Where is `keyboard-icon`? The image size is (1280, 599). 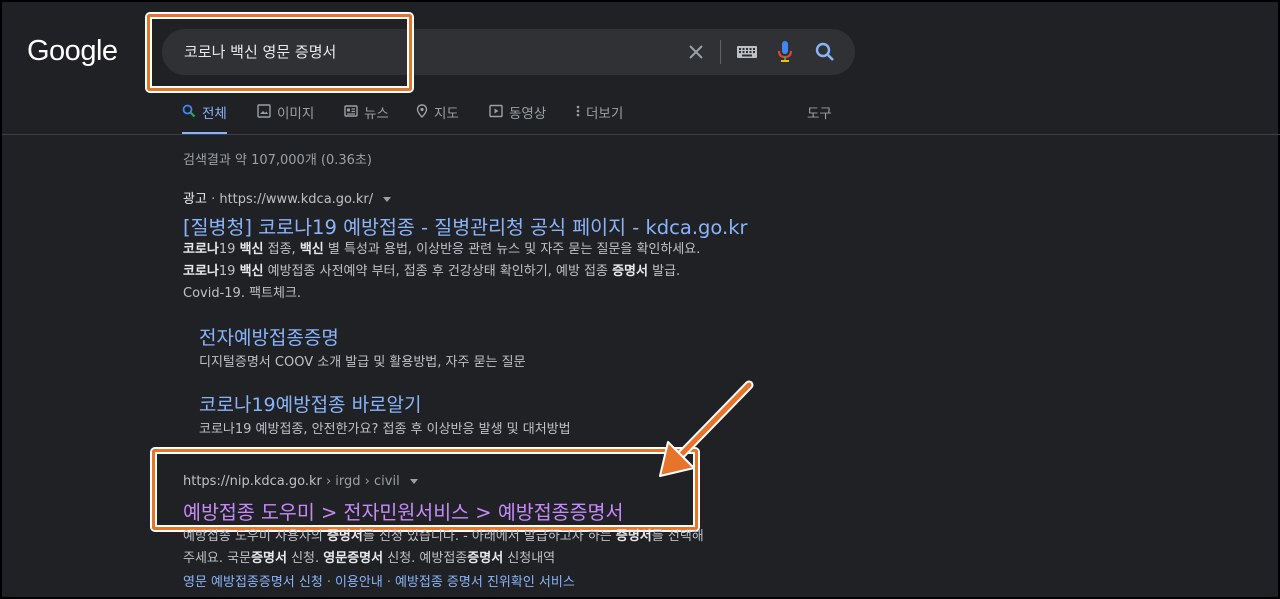 keyboard-icon is located at coordinates (747, 52).